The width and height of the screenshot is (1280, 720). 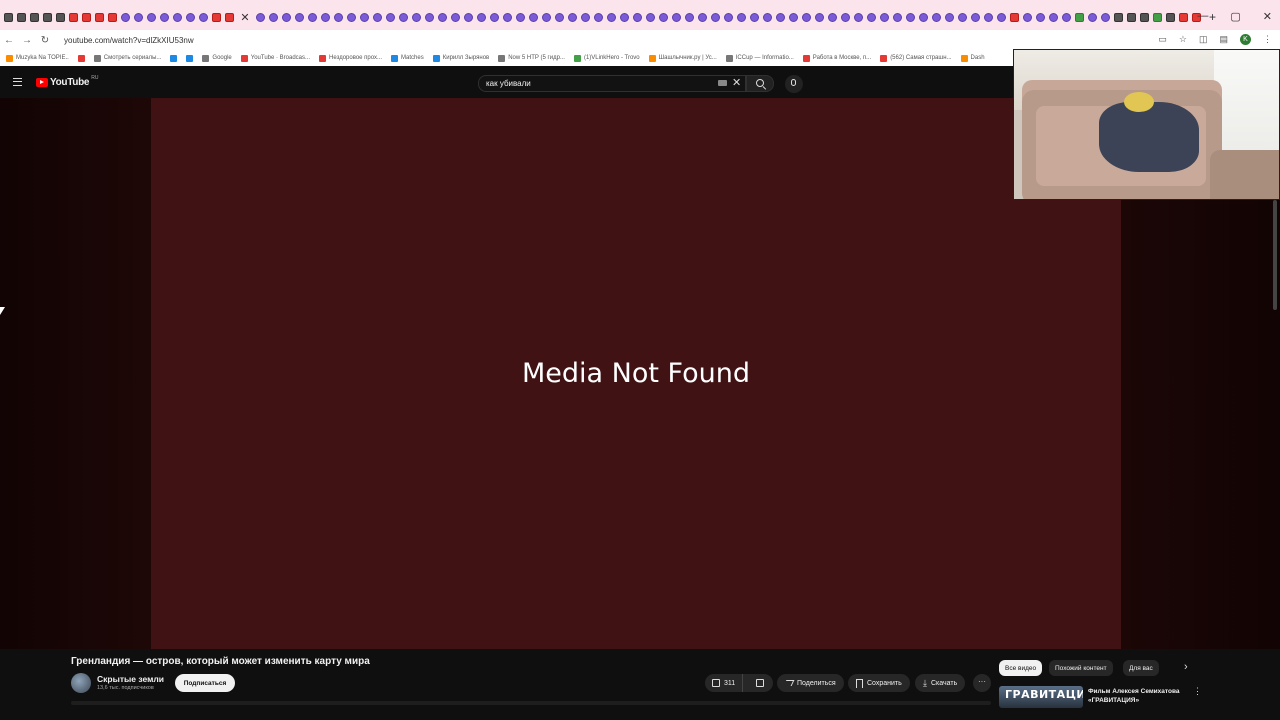 I want to click on reload-button: ↻, so click(x=45, y=40).